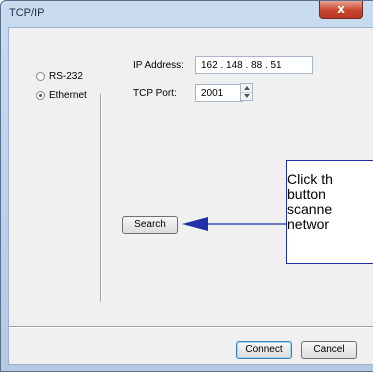 The image size is (373, 372). Describe the element at coordinates (310, 201) in the screenshot. I see `callout-text: Click th button scanne networ` at that location.